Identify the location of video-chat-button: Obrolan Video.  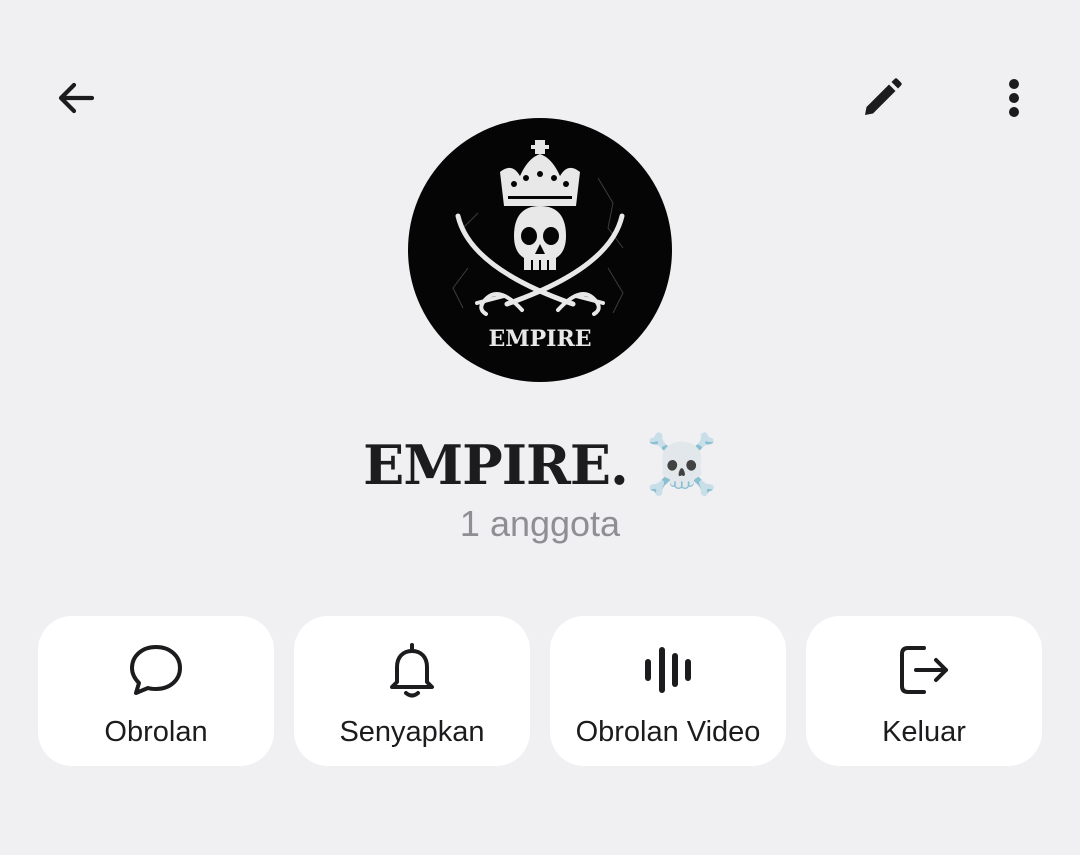
(668, 691).